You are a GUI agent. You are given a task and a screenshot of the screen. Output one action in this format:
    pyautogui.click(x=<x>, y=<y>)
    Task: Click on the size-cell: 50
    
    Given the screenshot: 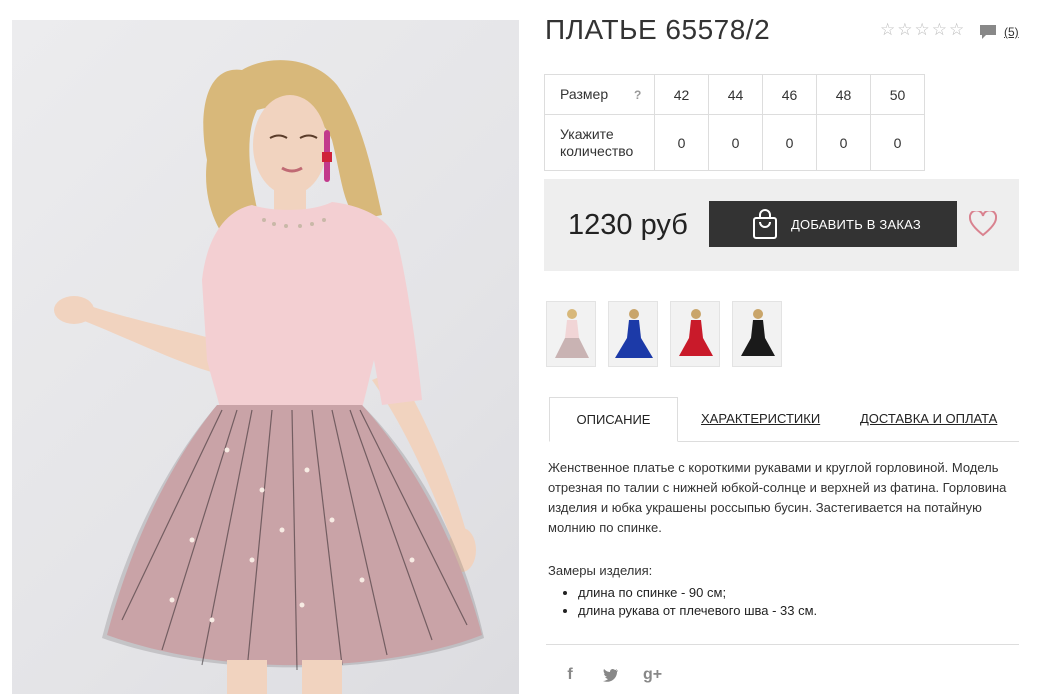 What is the action you would take?
    pyautogui.click(x=897, y=94)
    